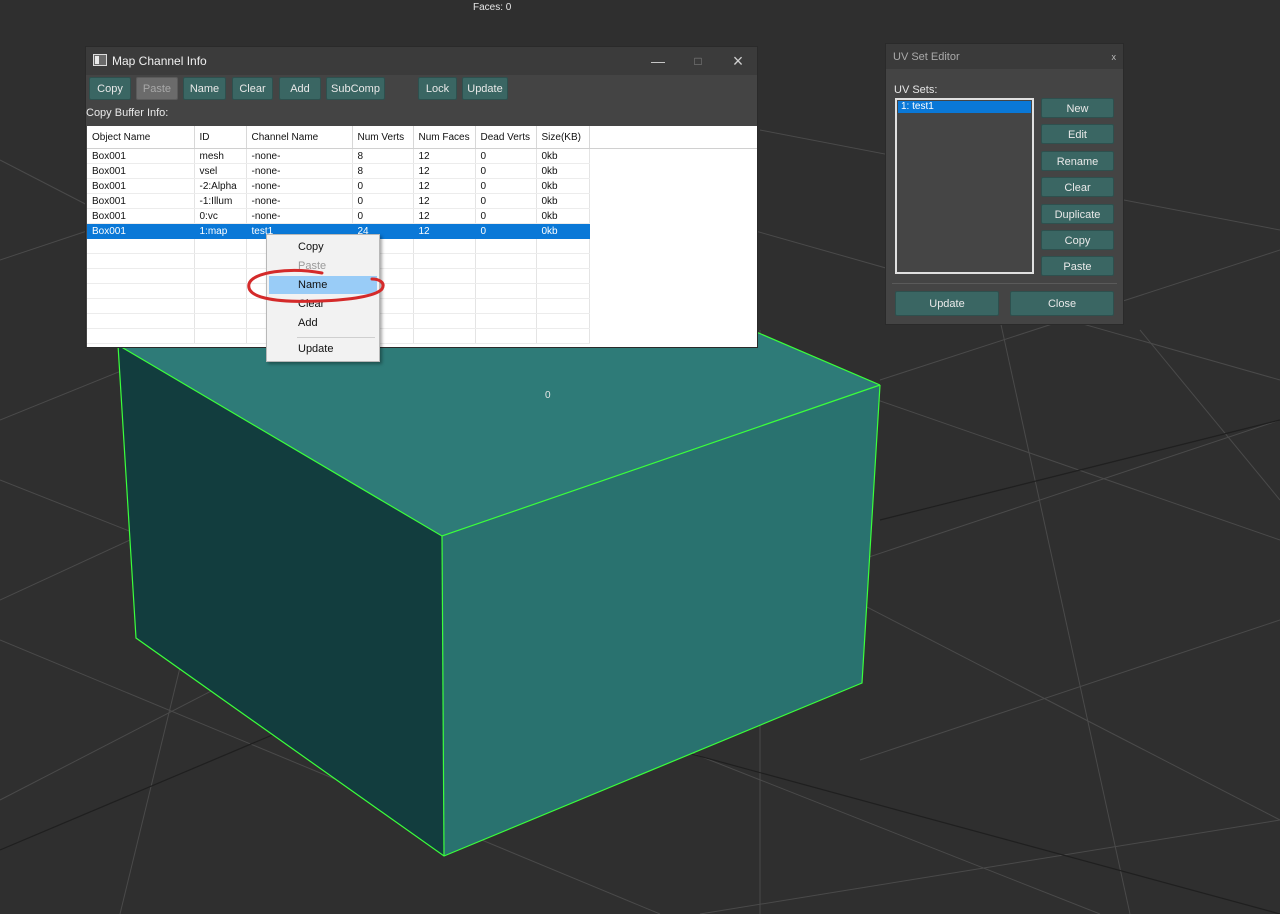 This screenshot has width=1280, height=914. I want to click on column-header-filler, so click(673, 137).